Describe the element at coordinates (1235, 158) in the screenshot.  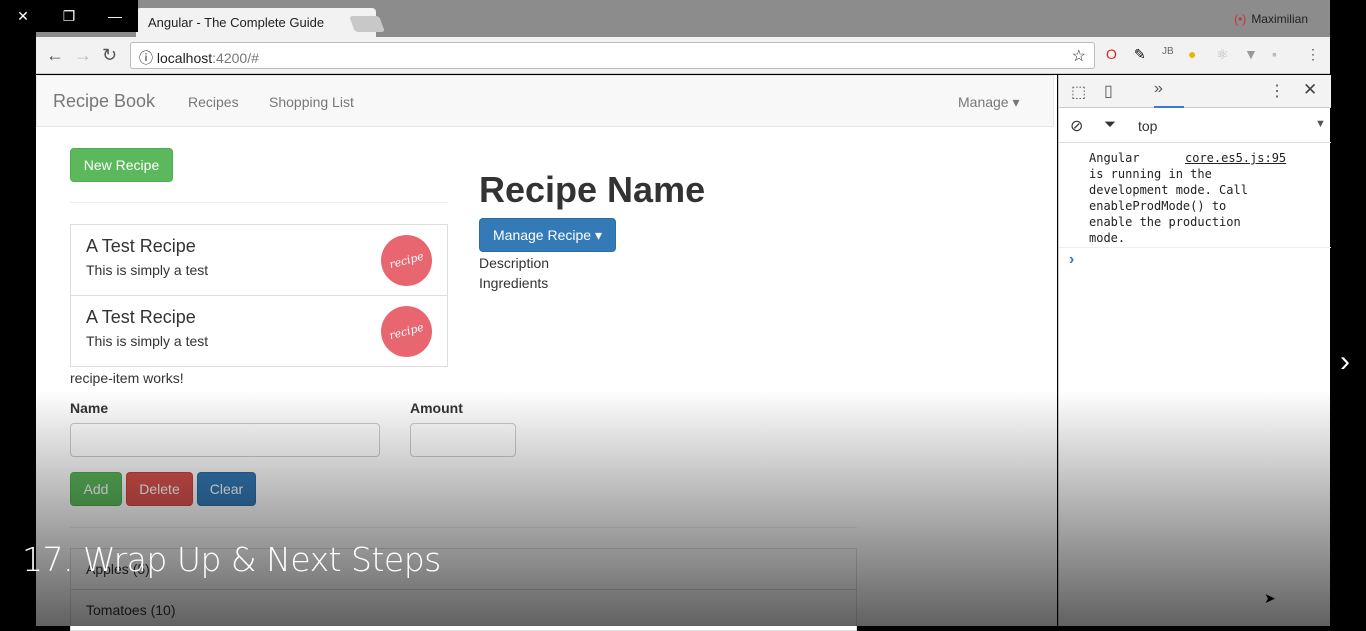
I see `console-source-link: core.es5.js:95` at that location.